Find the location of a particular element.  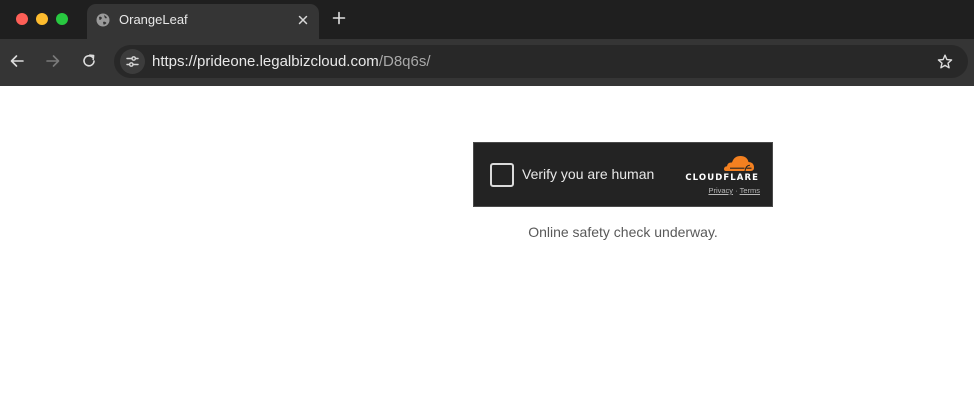

verify-checkbox is located at coordinates (502, 175).